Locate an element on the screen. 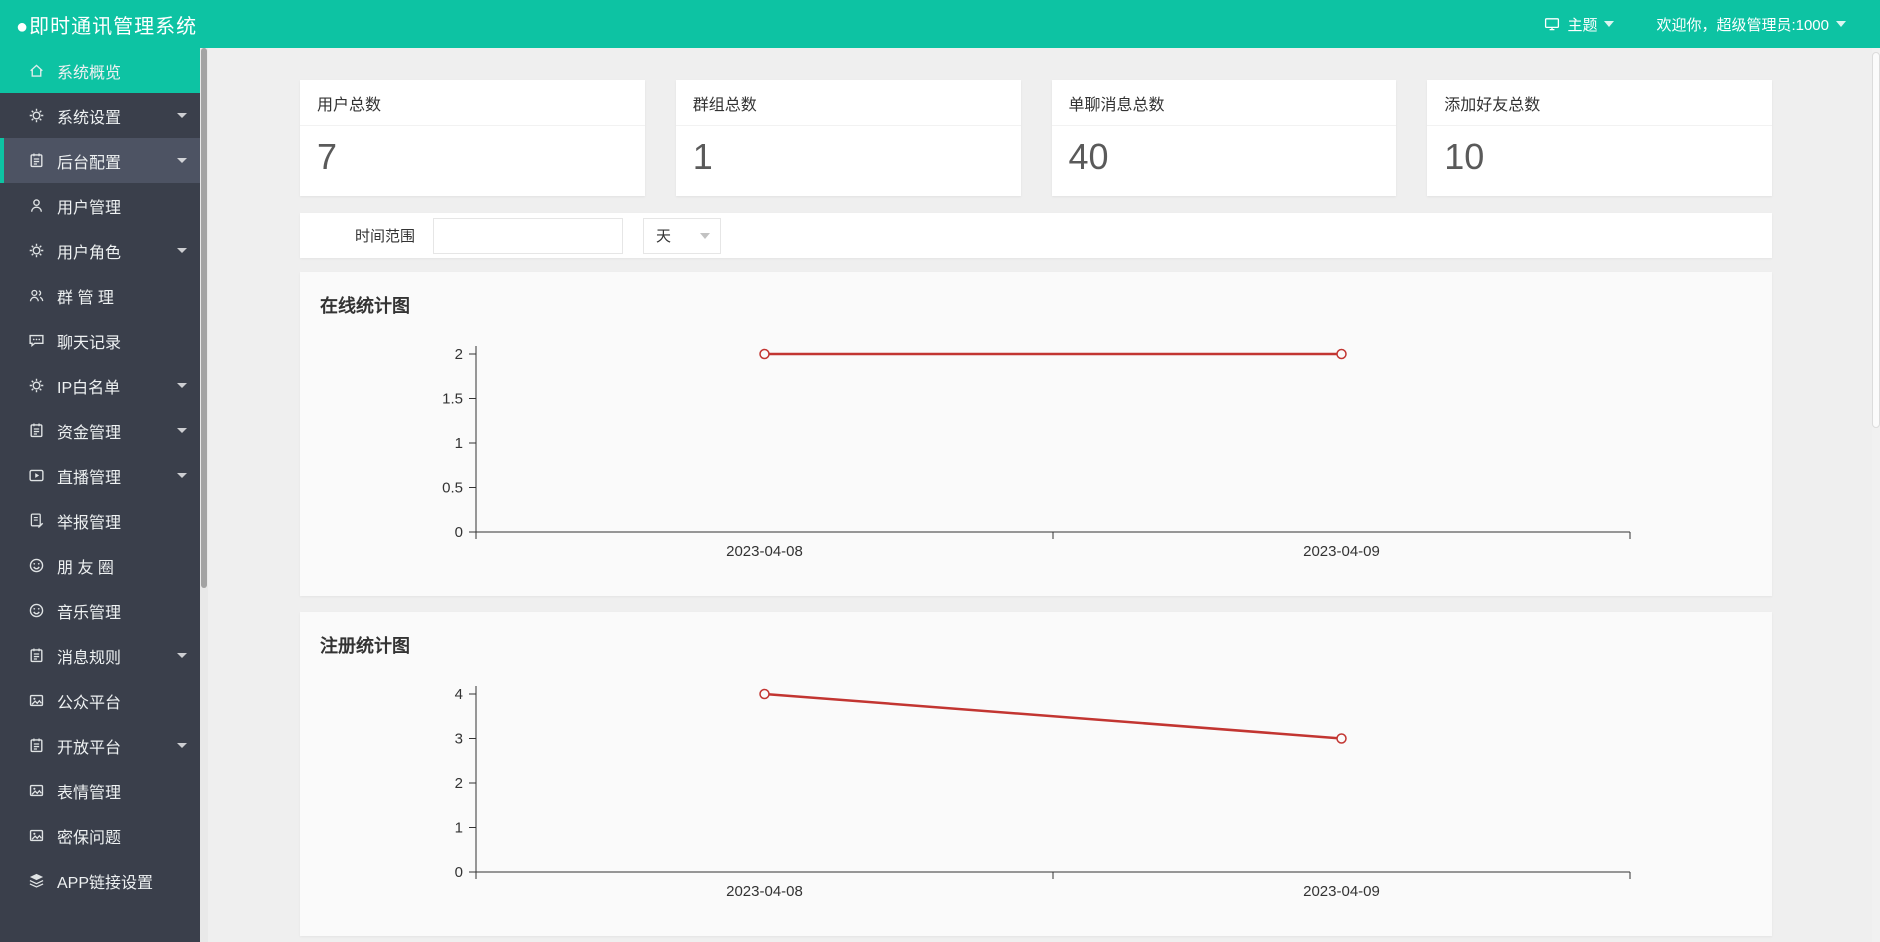 Image resolution: width=1880 pixels, height=942 pixels. time-range-label: 时间范围 is located at coordinates (385, 236).